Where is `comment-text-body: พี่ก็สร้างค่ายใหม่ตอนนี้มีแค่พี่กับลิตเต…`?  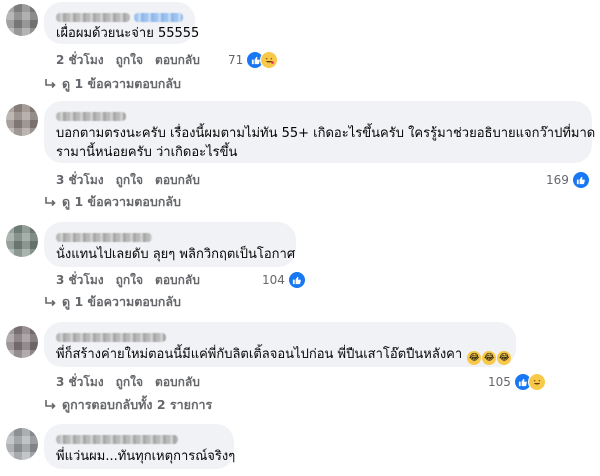
comment-text-body: พี่ก็สร้างค่ายใหม่ตอนนี้มีแค่พี่กับลิตเต… is located at coordinates (259, 354).